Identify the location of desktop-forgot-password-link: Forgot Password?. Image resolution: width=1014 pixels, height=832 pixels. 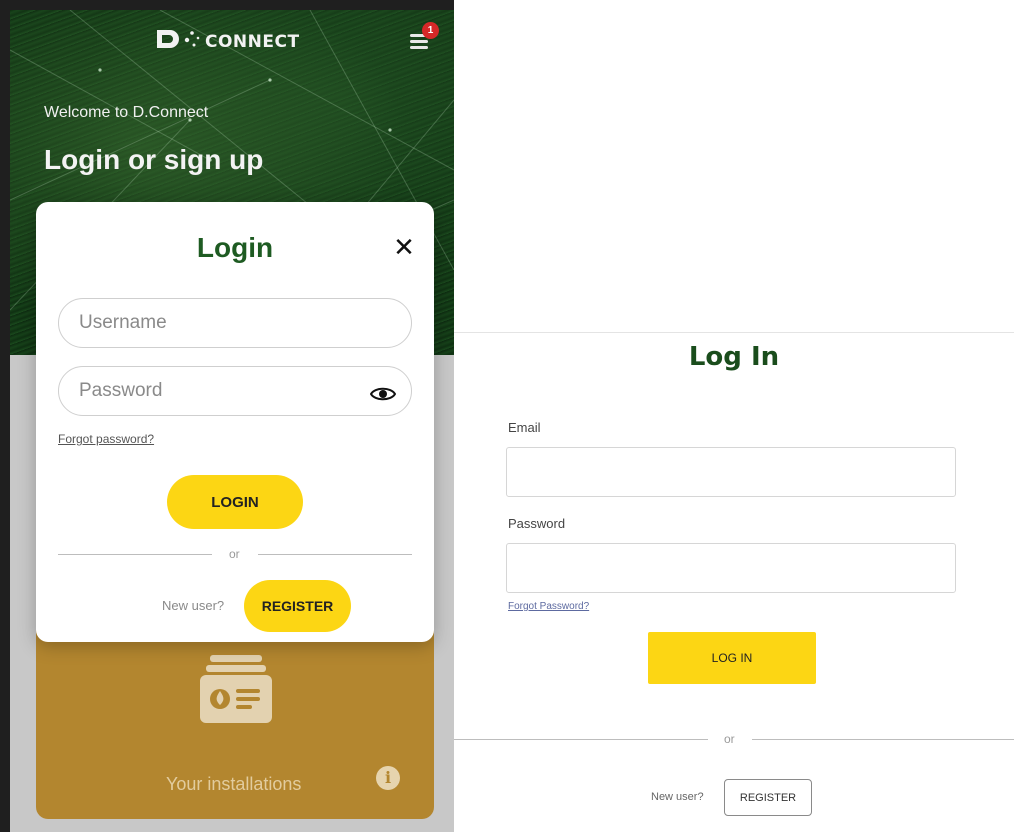
(548, 606).